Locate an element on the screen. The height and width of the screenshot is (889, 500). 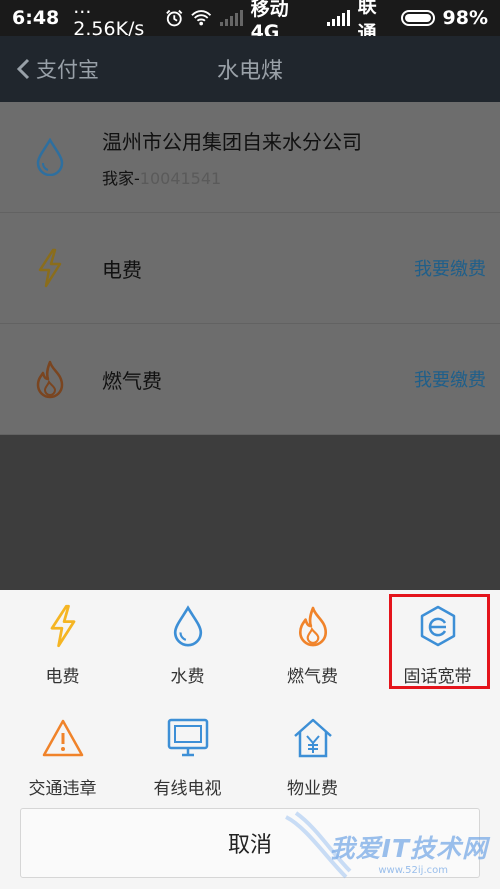
gas-label: 燃气费 is located at coordinates (132, 380).